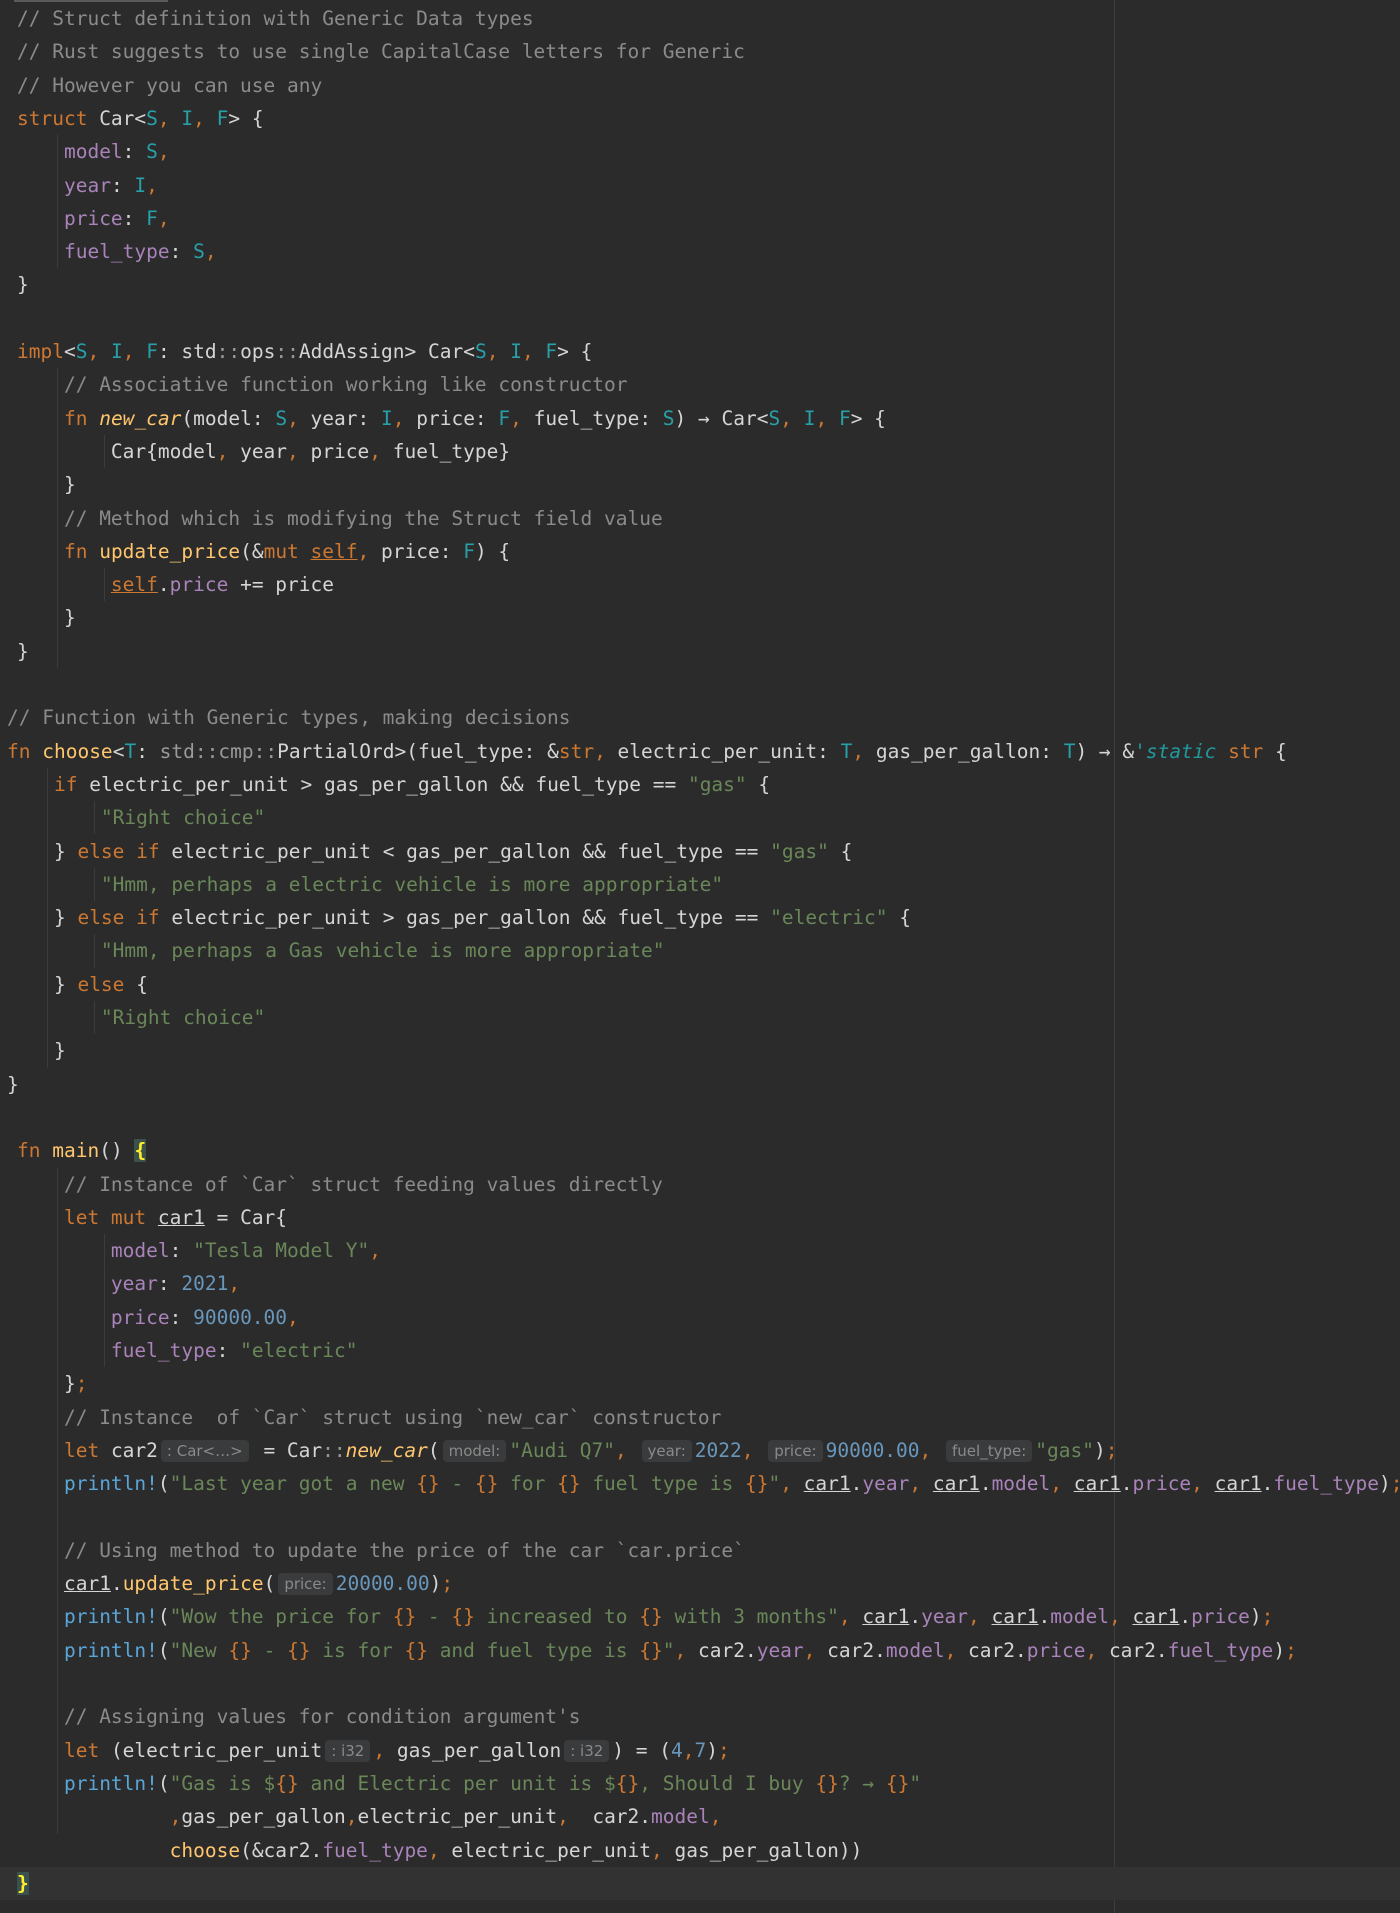  Describe the element at coordinates (1252, 751) in the screenshot. I see `code-token: str` at that location.